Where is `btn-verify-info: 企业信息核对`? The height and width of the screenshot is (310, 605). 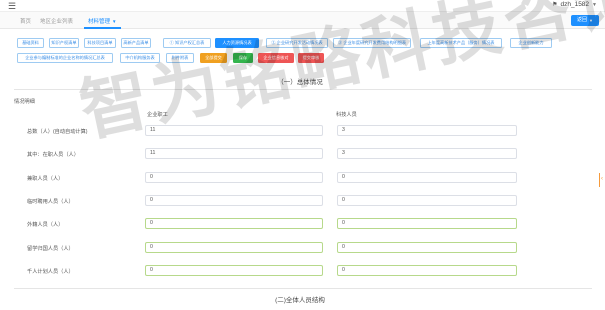
btn-verify-info: 企业信息核对 is located at coordinates (276, 58).